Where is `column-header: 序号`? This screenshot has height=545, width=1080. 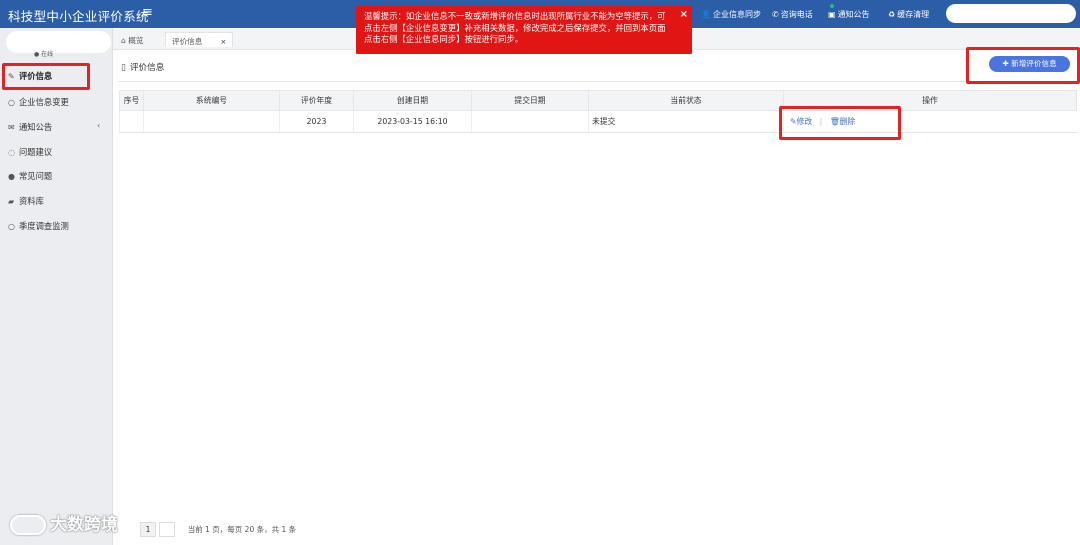 column-header: 序号 is located at coordinates (131, 100).